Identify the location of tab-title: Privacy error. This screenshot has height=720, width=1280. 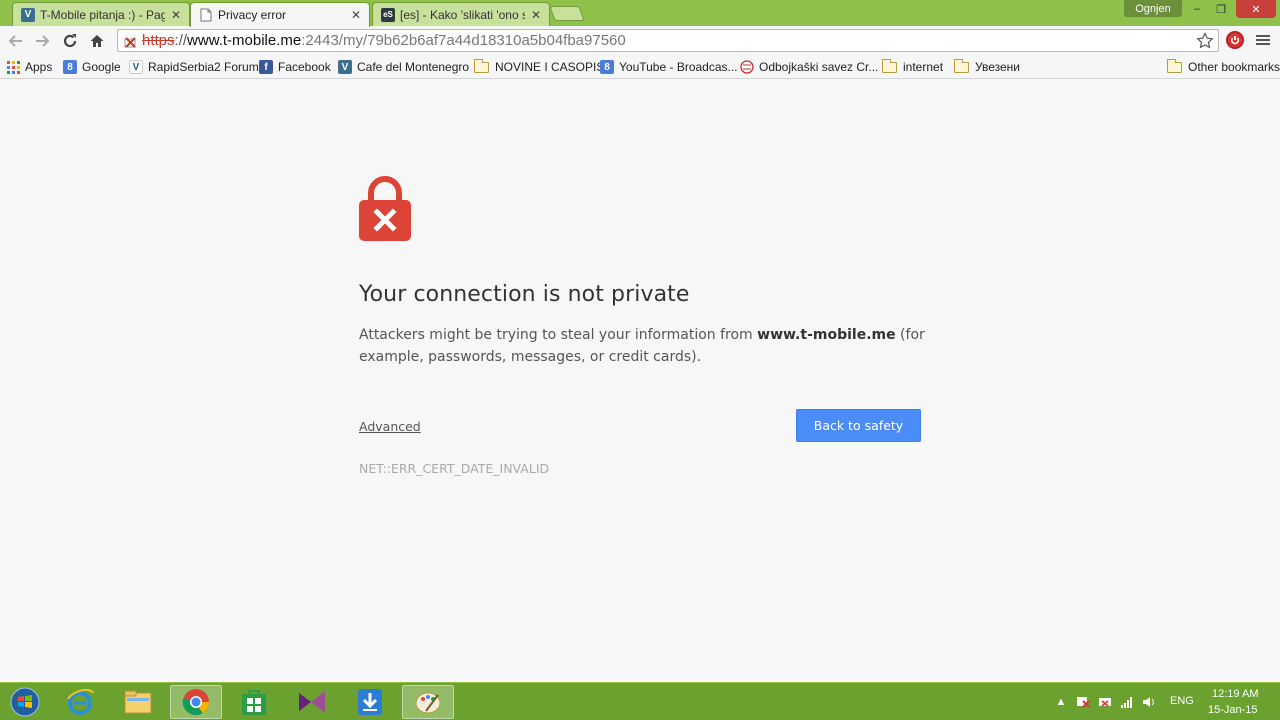
(252, 15).